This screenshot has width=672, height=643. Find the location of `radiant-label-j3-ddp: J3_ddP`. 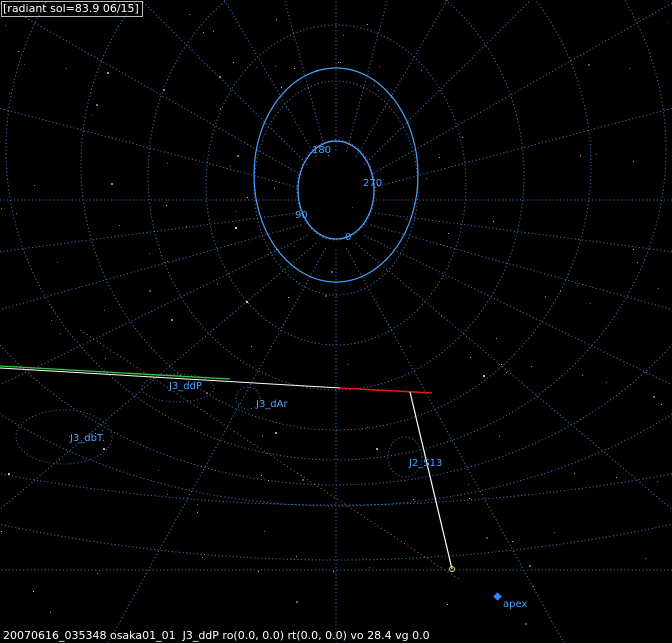

radiant-label-j3-ddp: J3_ddP is located at coordinates (185, 386).